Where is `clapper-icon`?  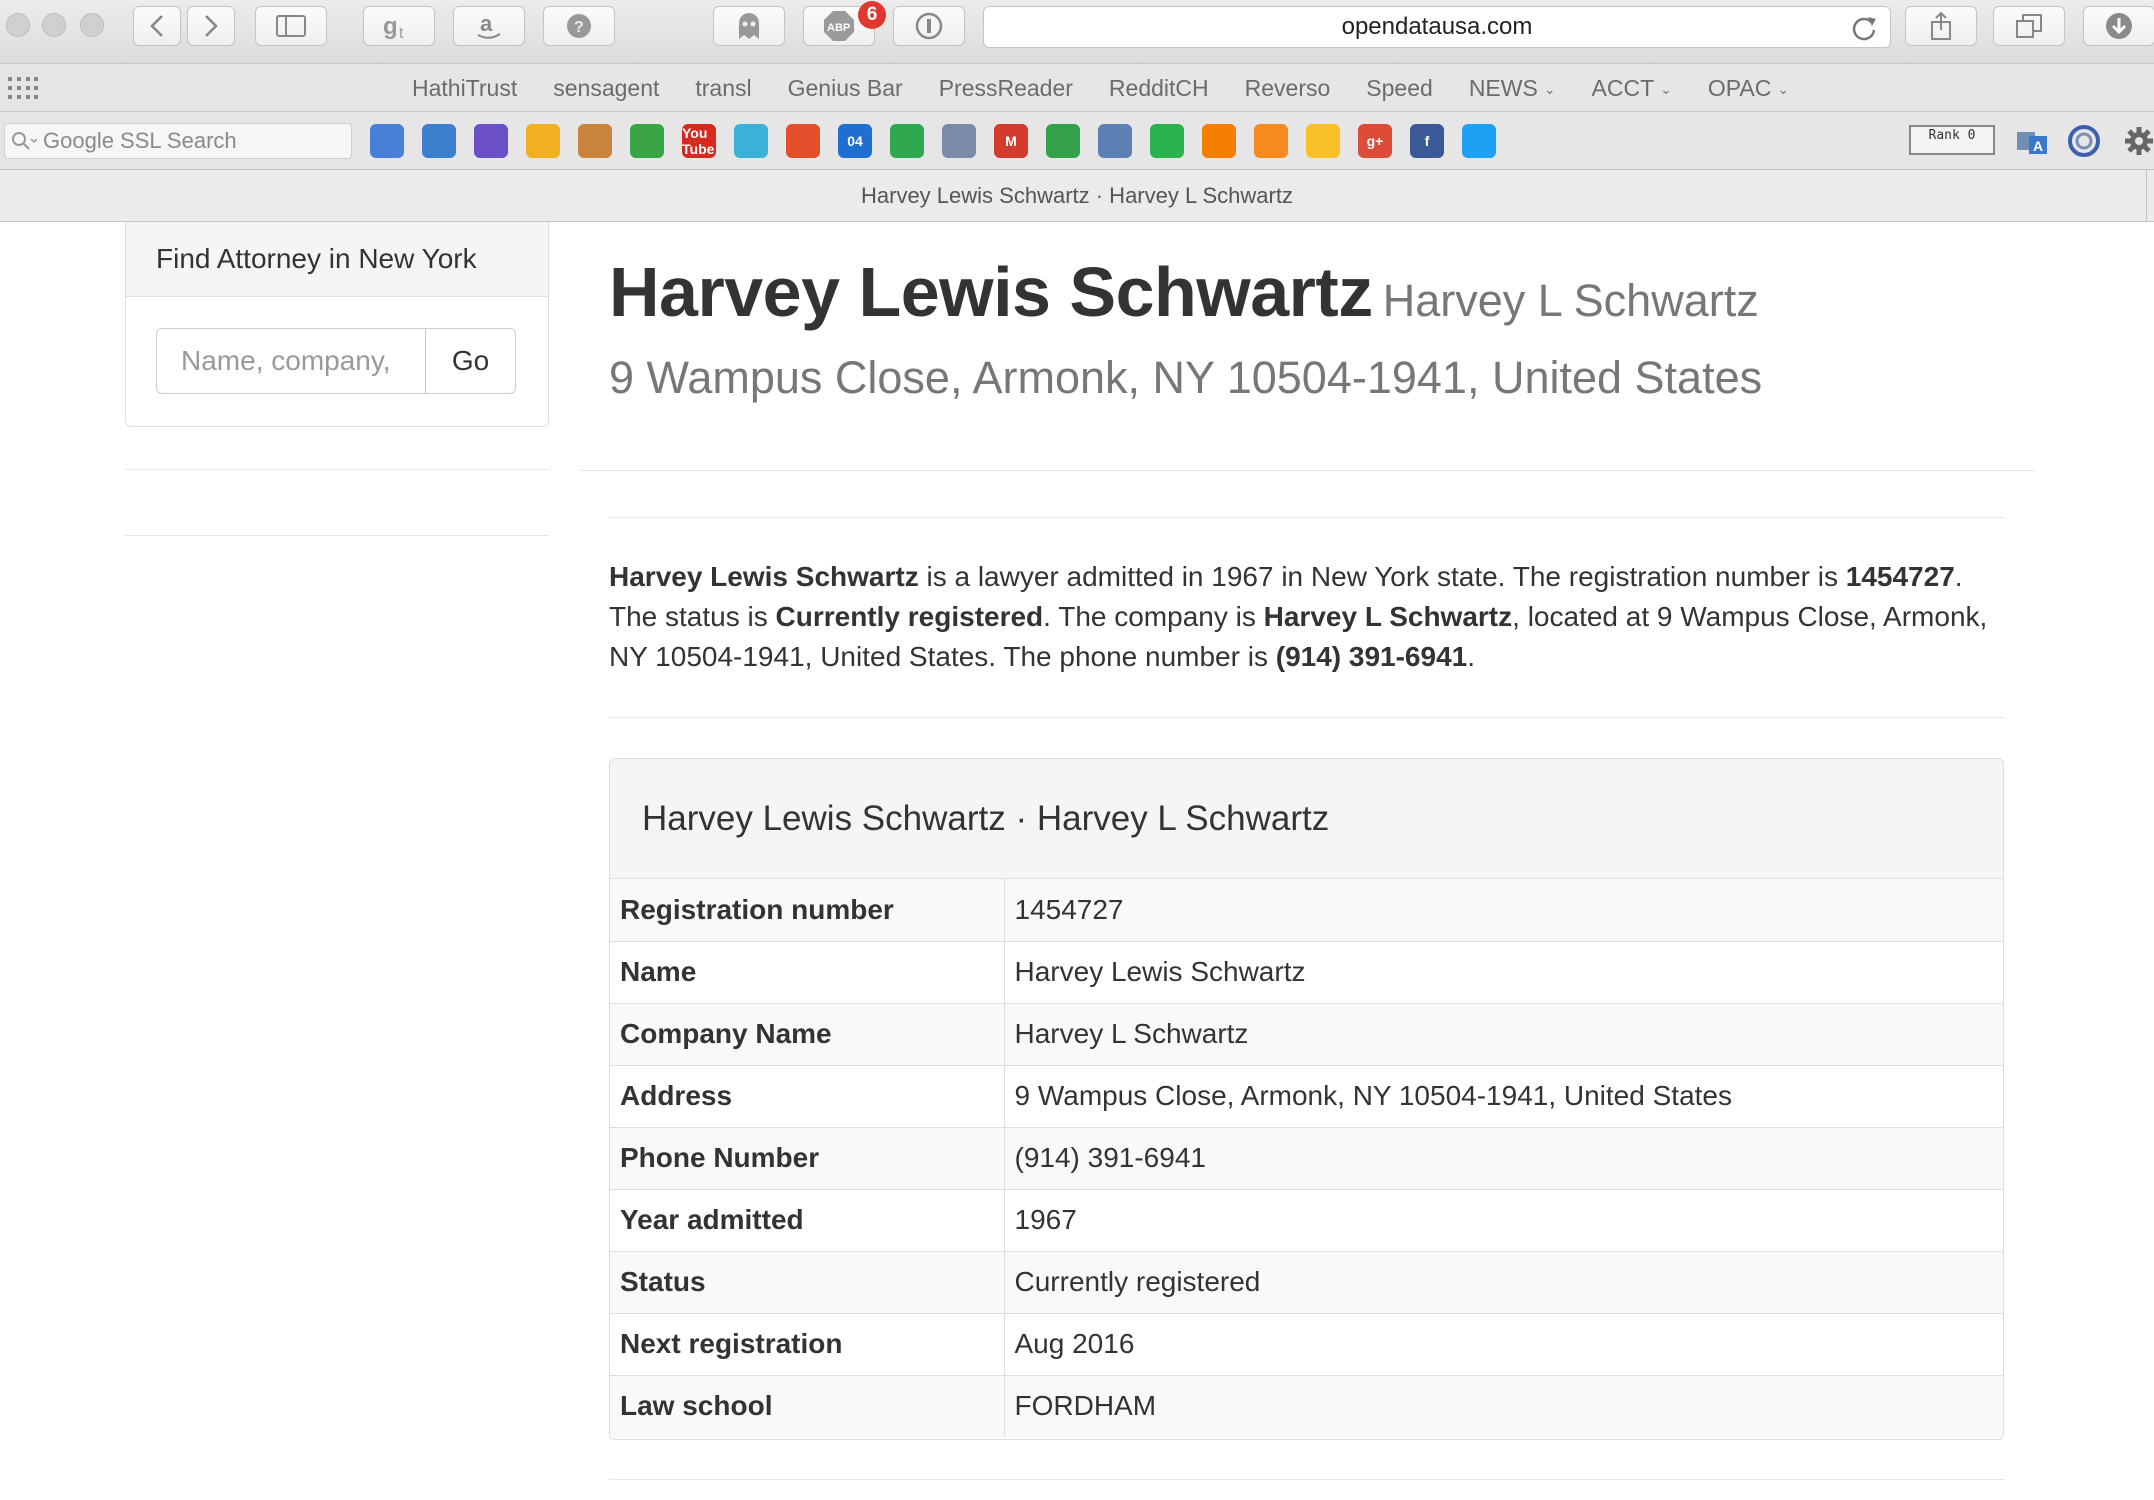 clapper-icon is located at coordinates (491, 141).